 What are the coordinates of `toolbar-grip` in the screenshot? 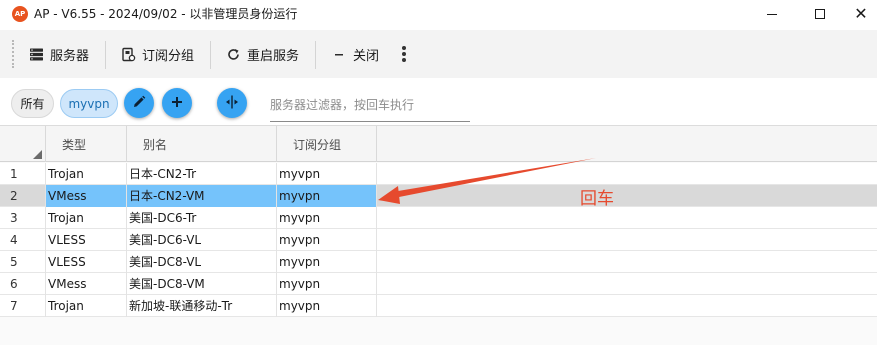 It's located at (13, 54).